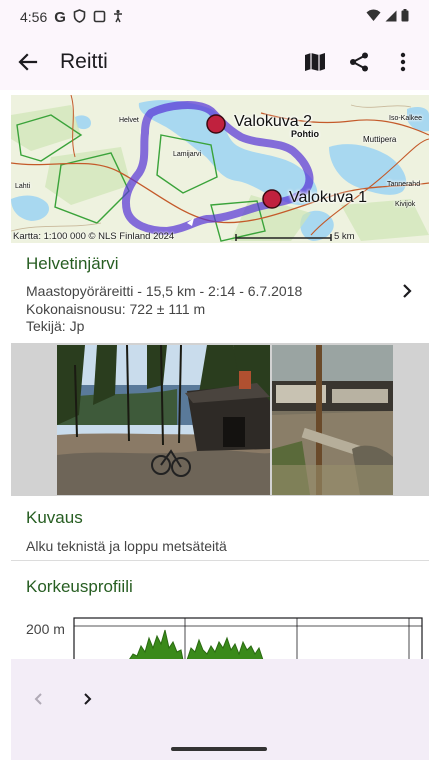 This screenshot has width=429, height=760. What do you see at coordinates (60, 17) in the screenshot?
I see `google-icon: G` at bounding box center [60, 17].